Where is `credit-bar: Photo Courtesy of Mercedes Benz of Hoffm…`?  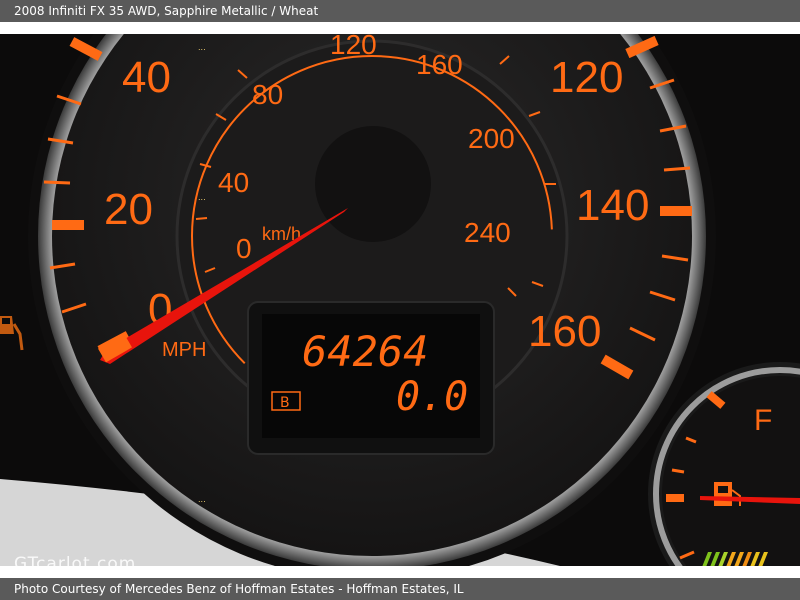
credit-bar: Photo Courtesy of Mercedes Benz of Hoffm… is located at coordinates (400, 589).